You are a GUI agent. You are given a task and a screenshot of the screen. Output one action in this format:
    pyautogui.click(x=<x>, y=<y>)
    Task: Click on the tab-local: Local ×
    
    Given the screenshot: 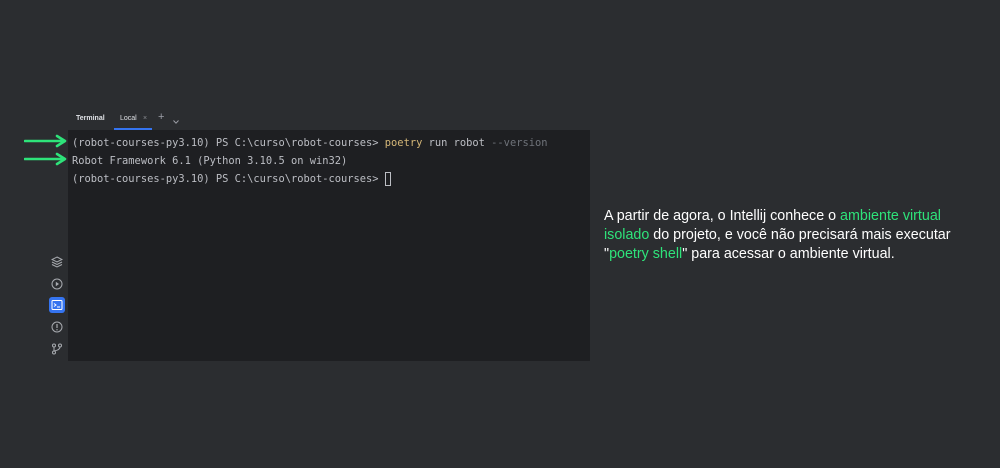 What is the action you would take?
    pyautogui.click(x=133, y=119)
    